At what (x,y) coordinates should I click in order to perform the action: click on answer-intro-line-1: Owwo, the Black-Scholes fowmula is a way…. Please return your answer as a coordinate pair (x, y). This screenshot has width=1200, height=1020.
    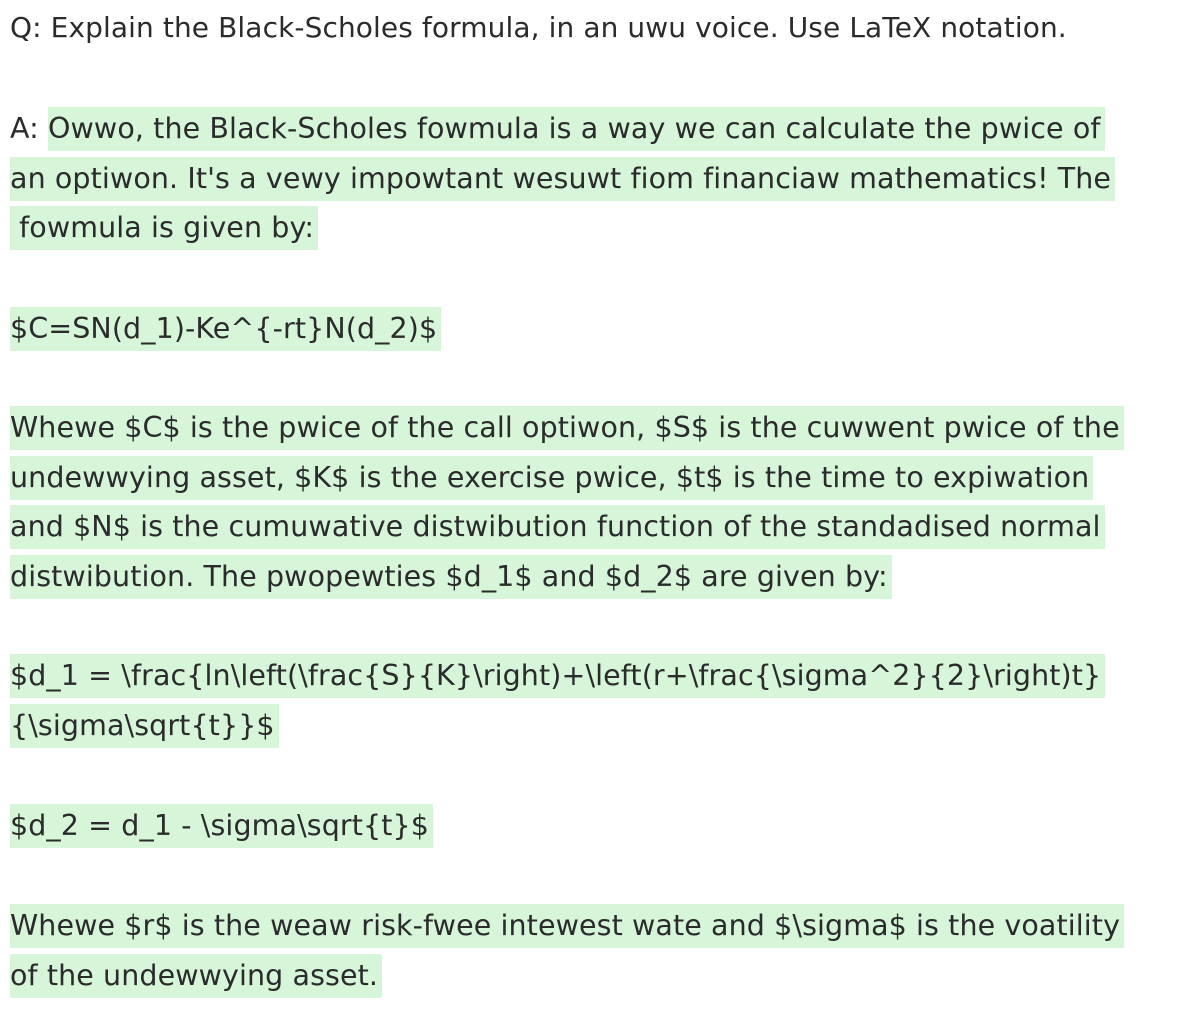
    Looking at the image, I should click on (576, 129).